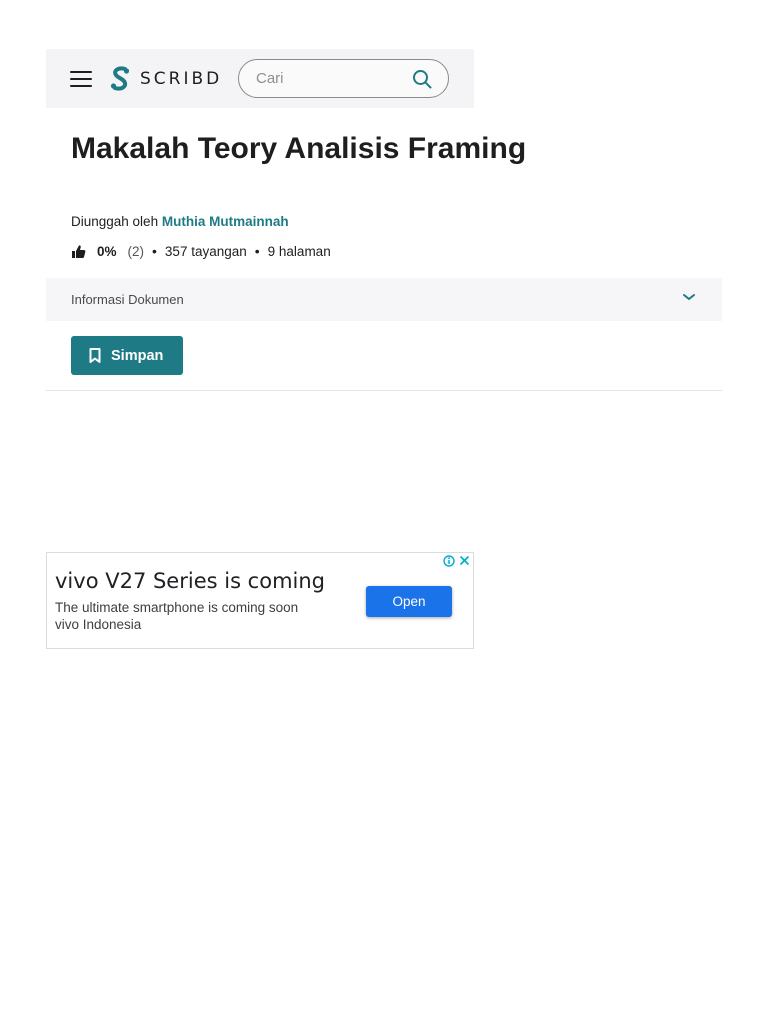  Describe the element at coordinates (181, 78) in the screenshot. I see `logo-text: SCRIBD` at that location.